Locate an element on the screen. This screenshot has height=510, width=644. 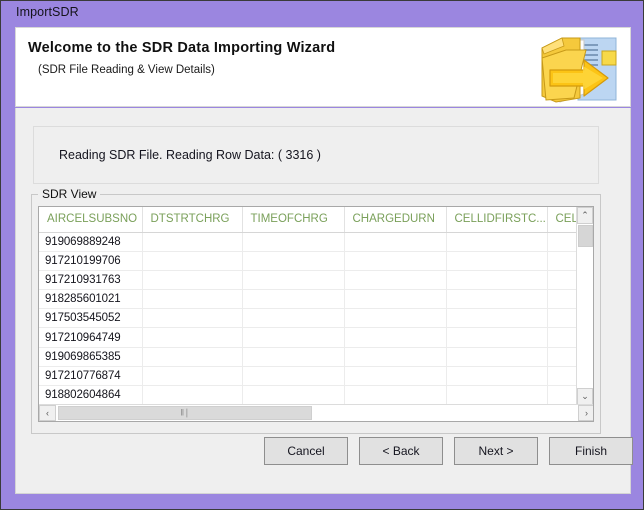
table-row: 917210199706 is located at coordinates (308, 261).